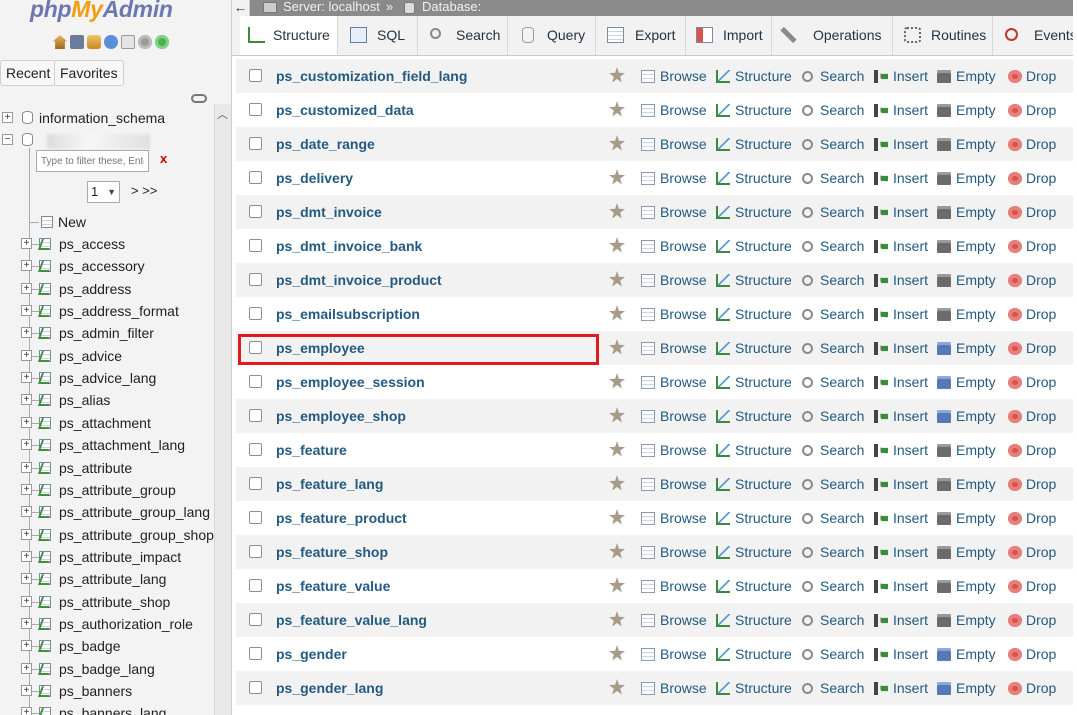  What do you see at coordinates (350, 382) in the screenshot?
I see `table-name-link: ps_employee_session` at bounding box center [350, 382].